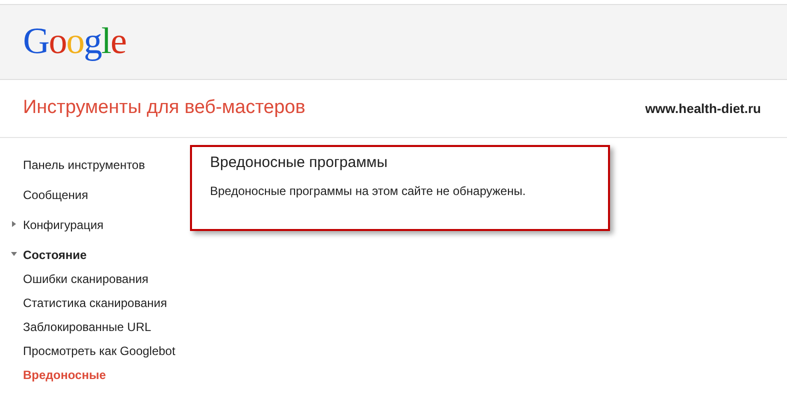 This screenshot has width=787, height=411. I want to click on sidebar-item: Статистика сканирования, so click(103, 303).